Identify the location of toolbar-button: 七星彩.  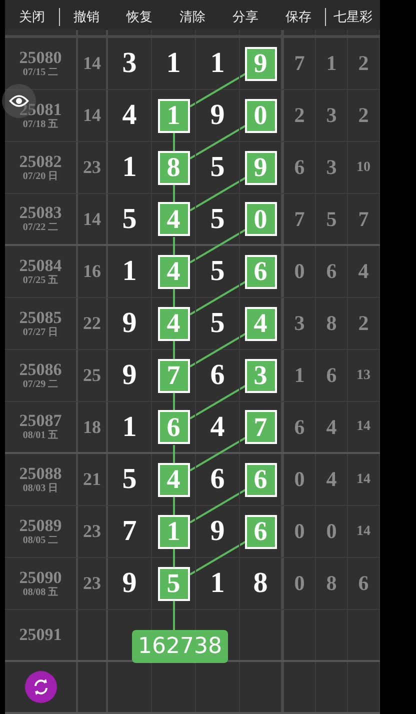
(352, 17).